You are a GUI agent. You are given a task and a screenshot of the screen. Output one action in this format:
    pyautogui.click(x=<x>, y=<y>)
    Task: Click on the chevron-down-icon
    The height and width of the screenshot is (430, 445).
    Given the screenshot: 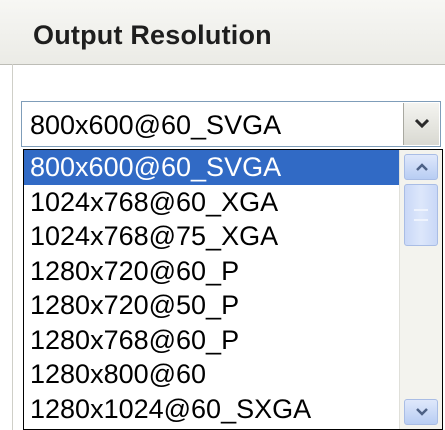 What is the action you would take?
    pyautogui.click(x=422, y=123)
    